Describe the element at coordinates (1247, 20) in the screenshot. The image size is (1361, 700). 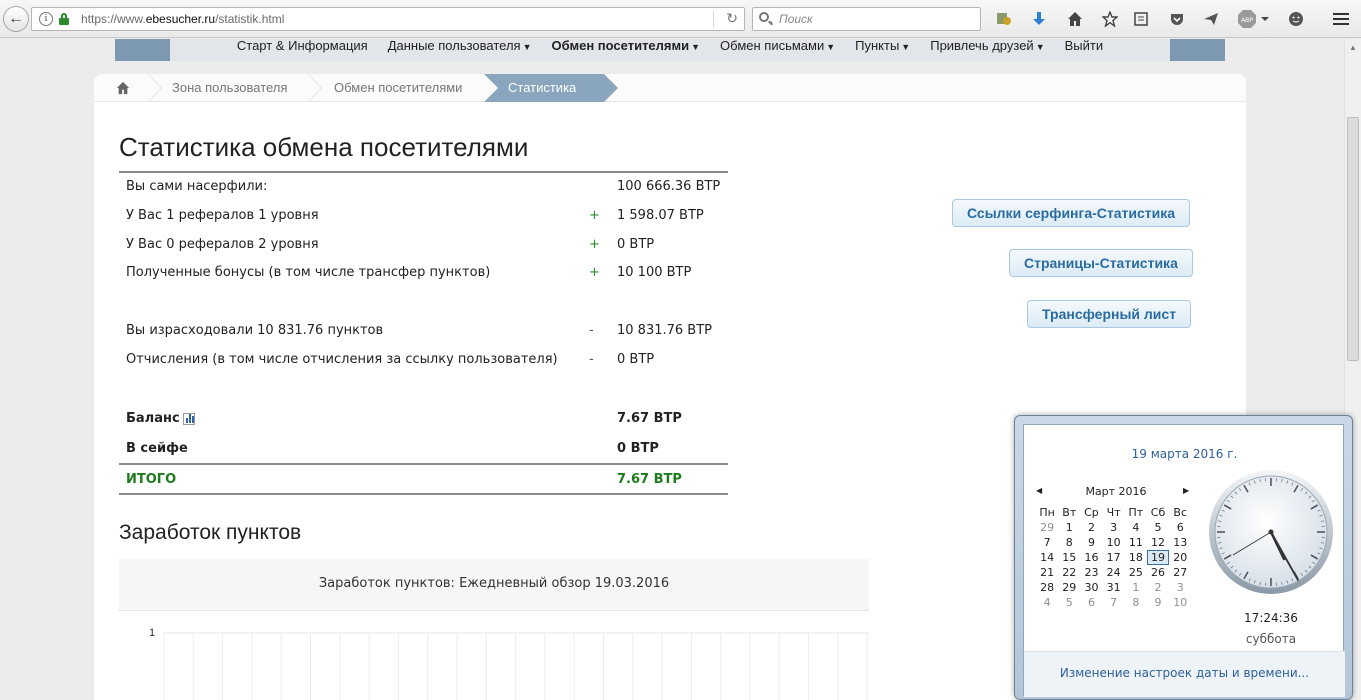
I see `svg-text: ABP` at that location.